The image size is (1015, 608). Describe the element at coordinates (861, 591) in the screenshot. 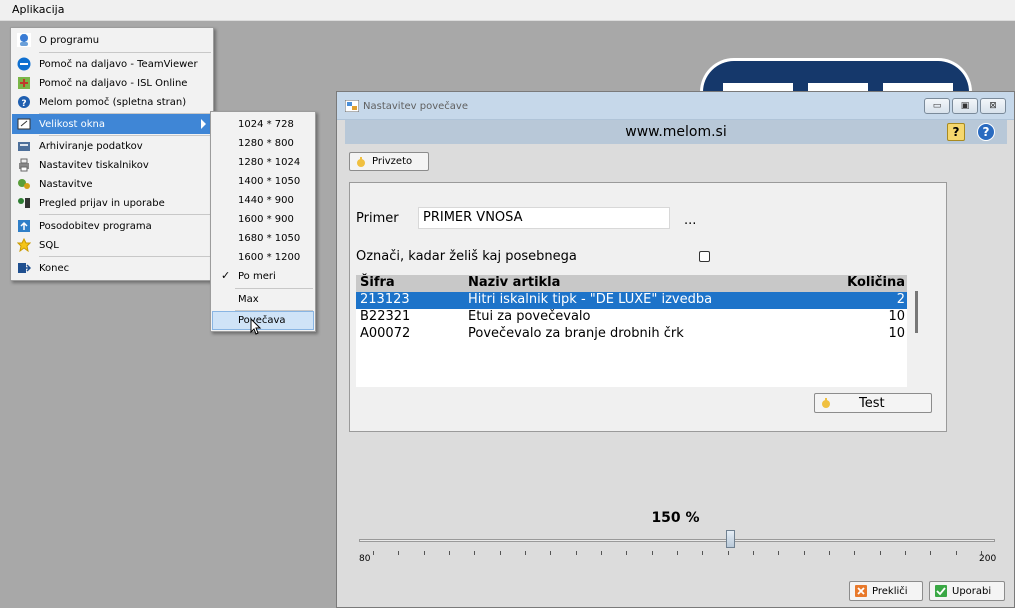

I see `cancel-x-icon` at that location.